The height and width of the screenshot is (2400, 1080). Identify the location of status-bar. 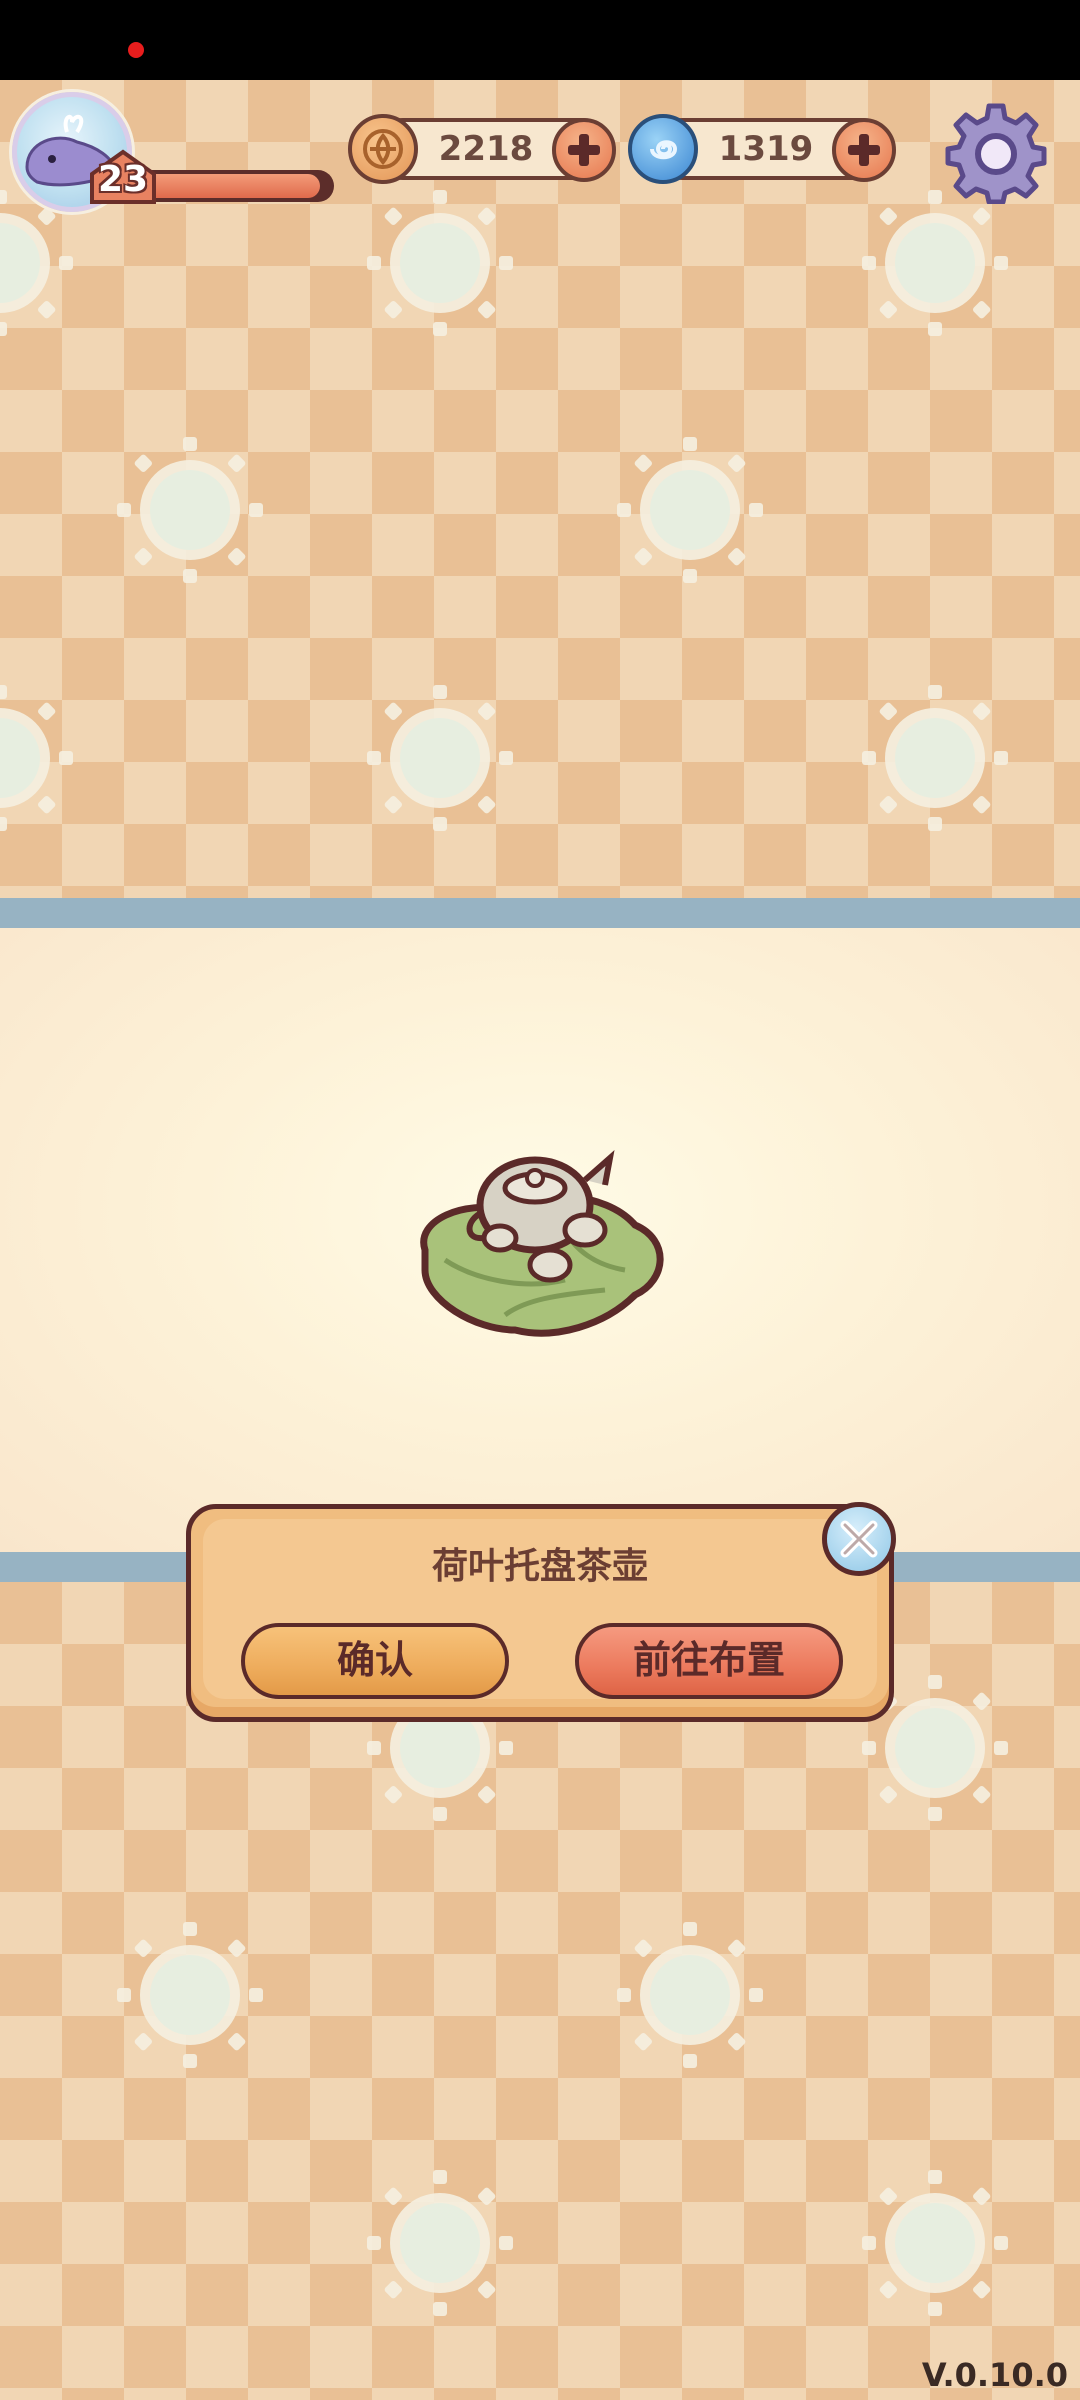
(540, 40).